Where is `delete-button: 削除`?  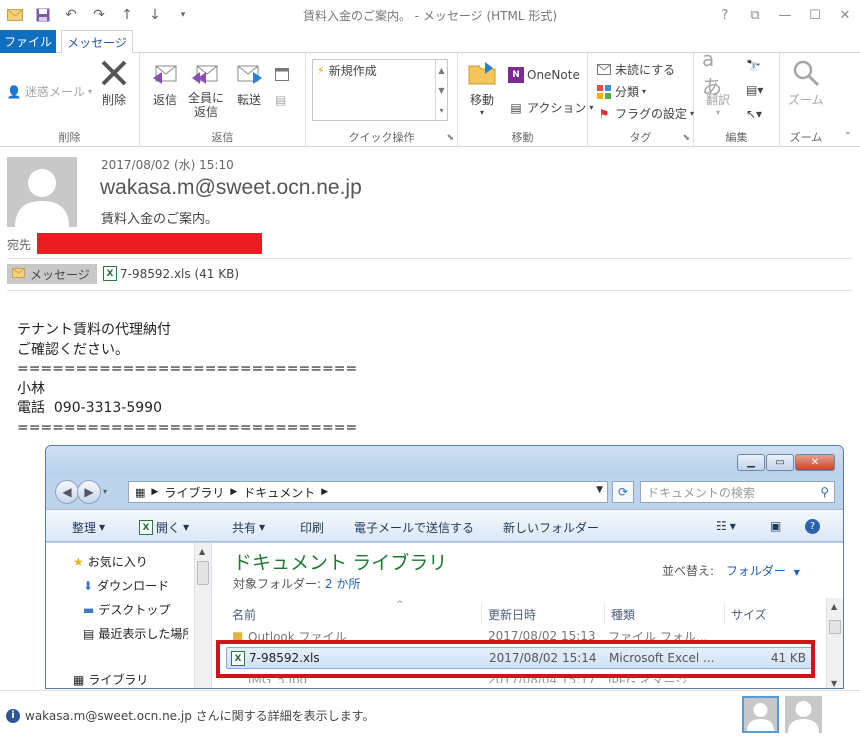
delete-button: 削除 is located at coordinates (114, 82).